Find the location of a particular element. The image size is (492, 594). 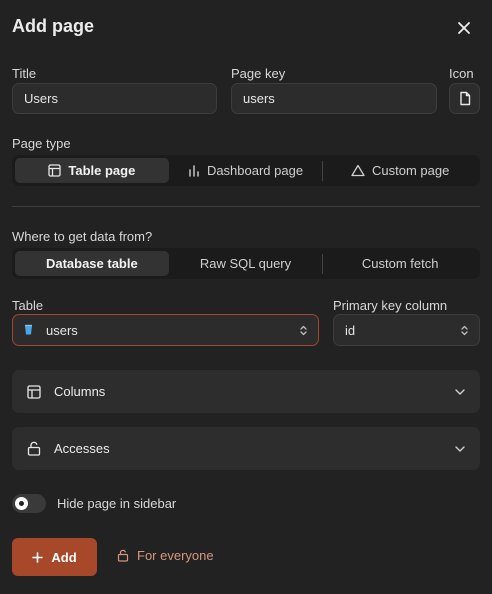

data-source-option-label: Custom fetch is located at coordinates (400, 263).